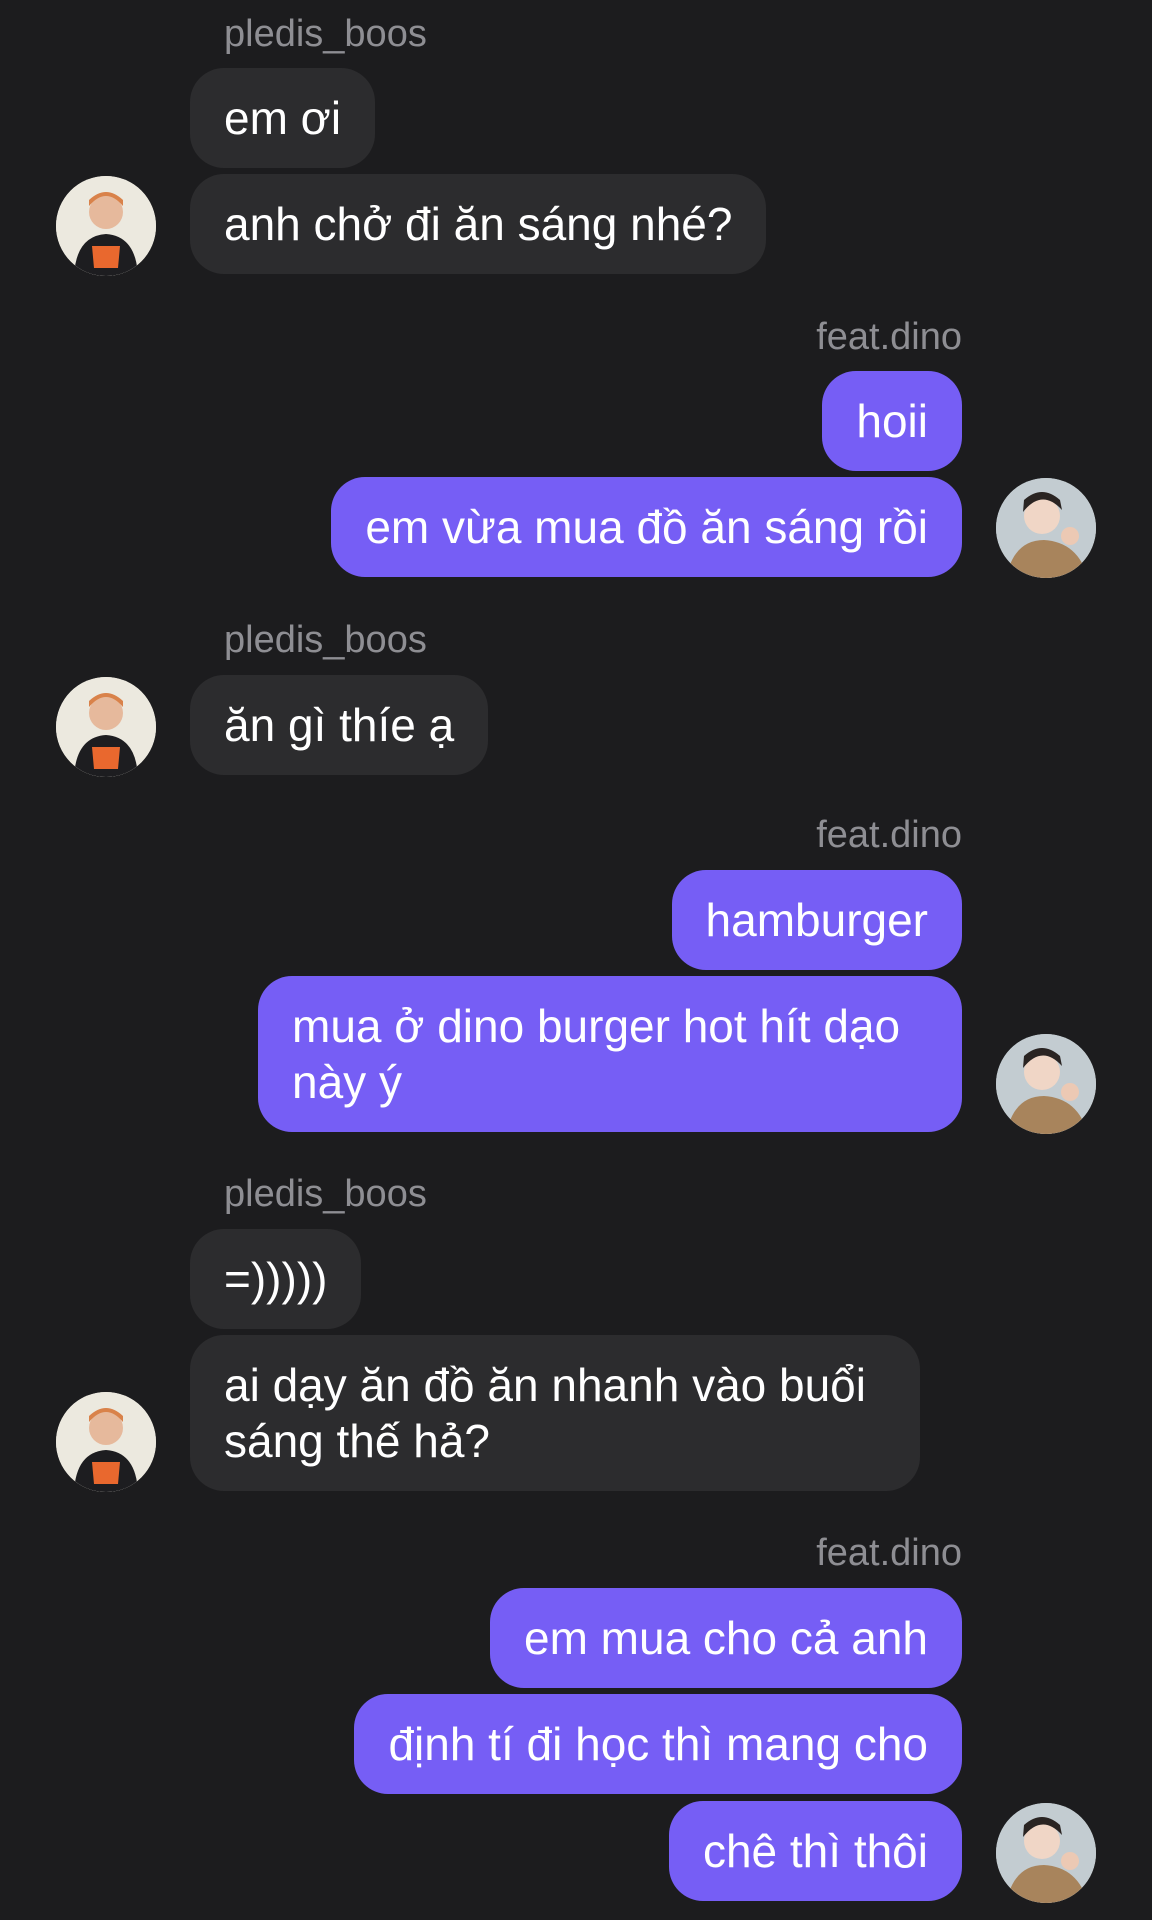 The height and width of the screenshot is (1920, 1152). Describe the element at coordinates (816, 920) in the screenshot. I see `message-bubble-outgoing: hamburger` at that location.